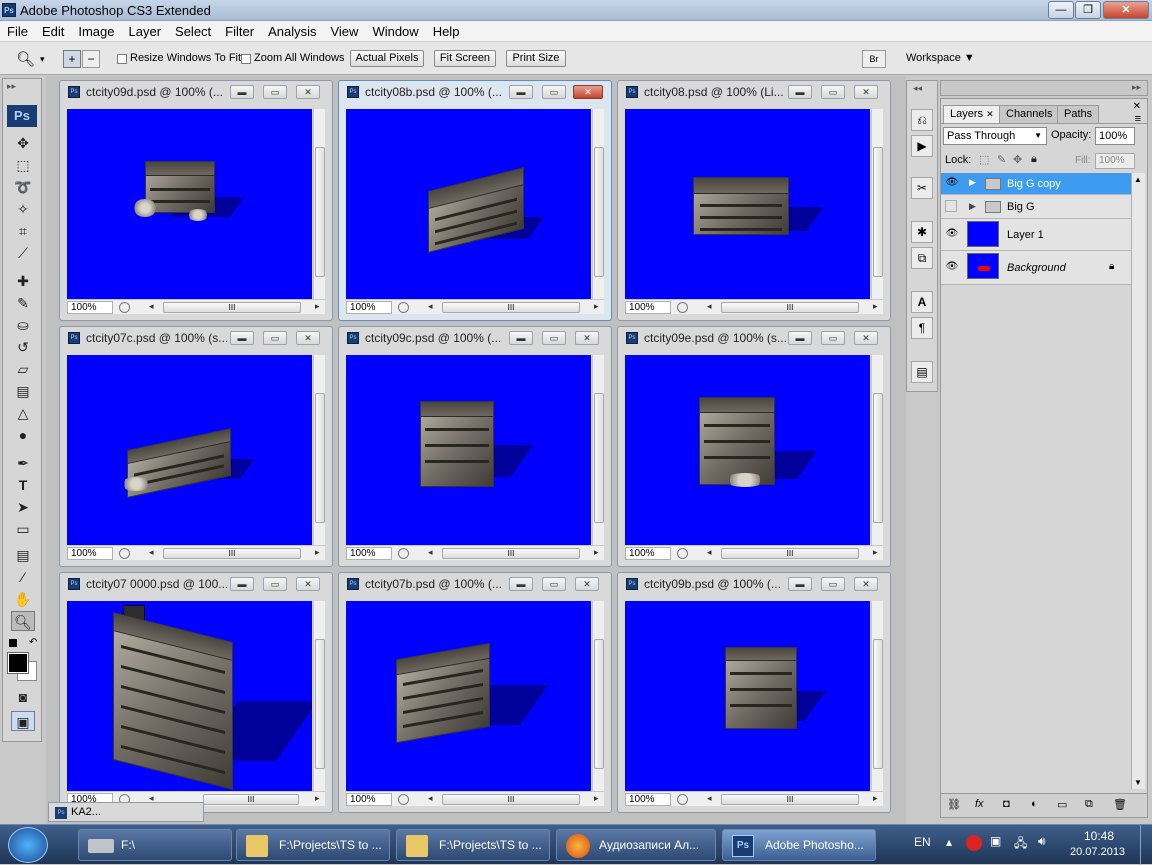 The width and height of the screenshot is (1152, 865). Describe the element at coordinates (33, 642) in the screenshot. I see `swap-colors-icon: ↶` at that location.